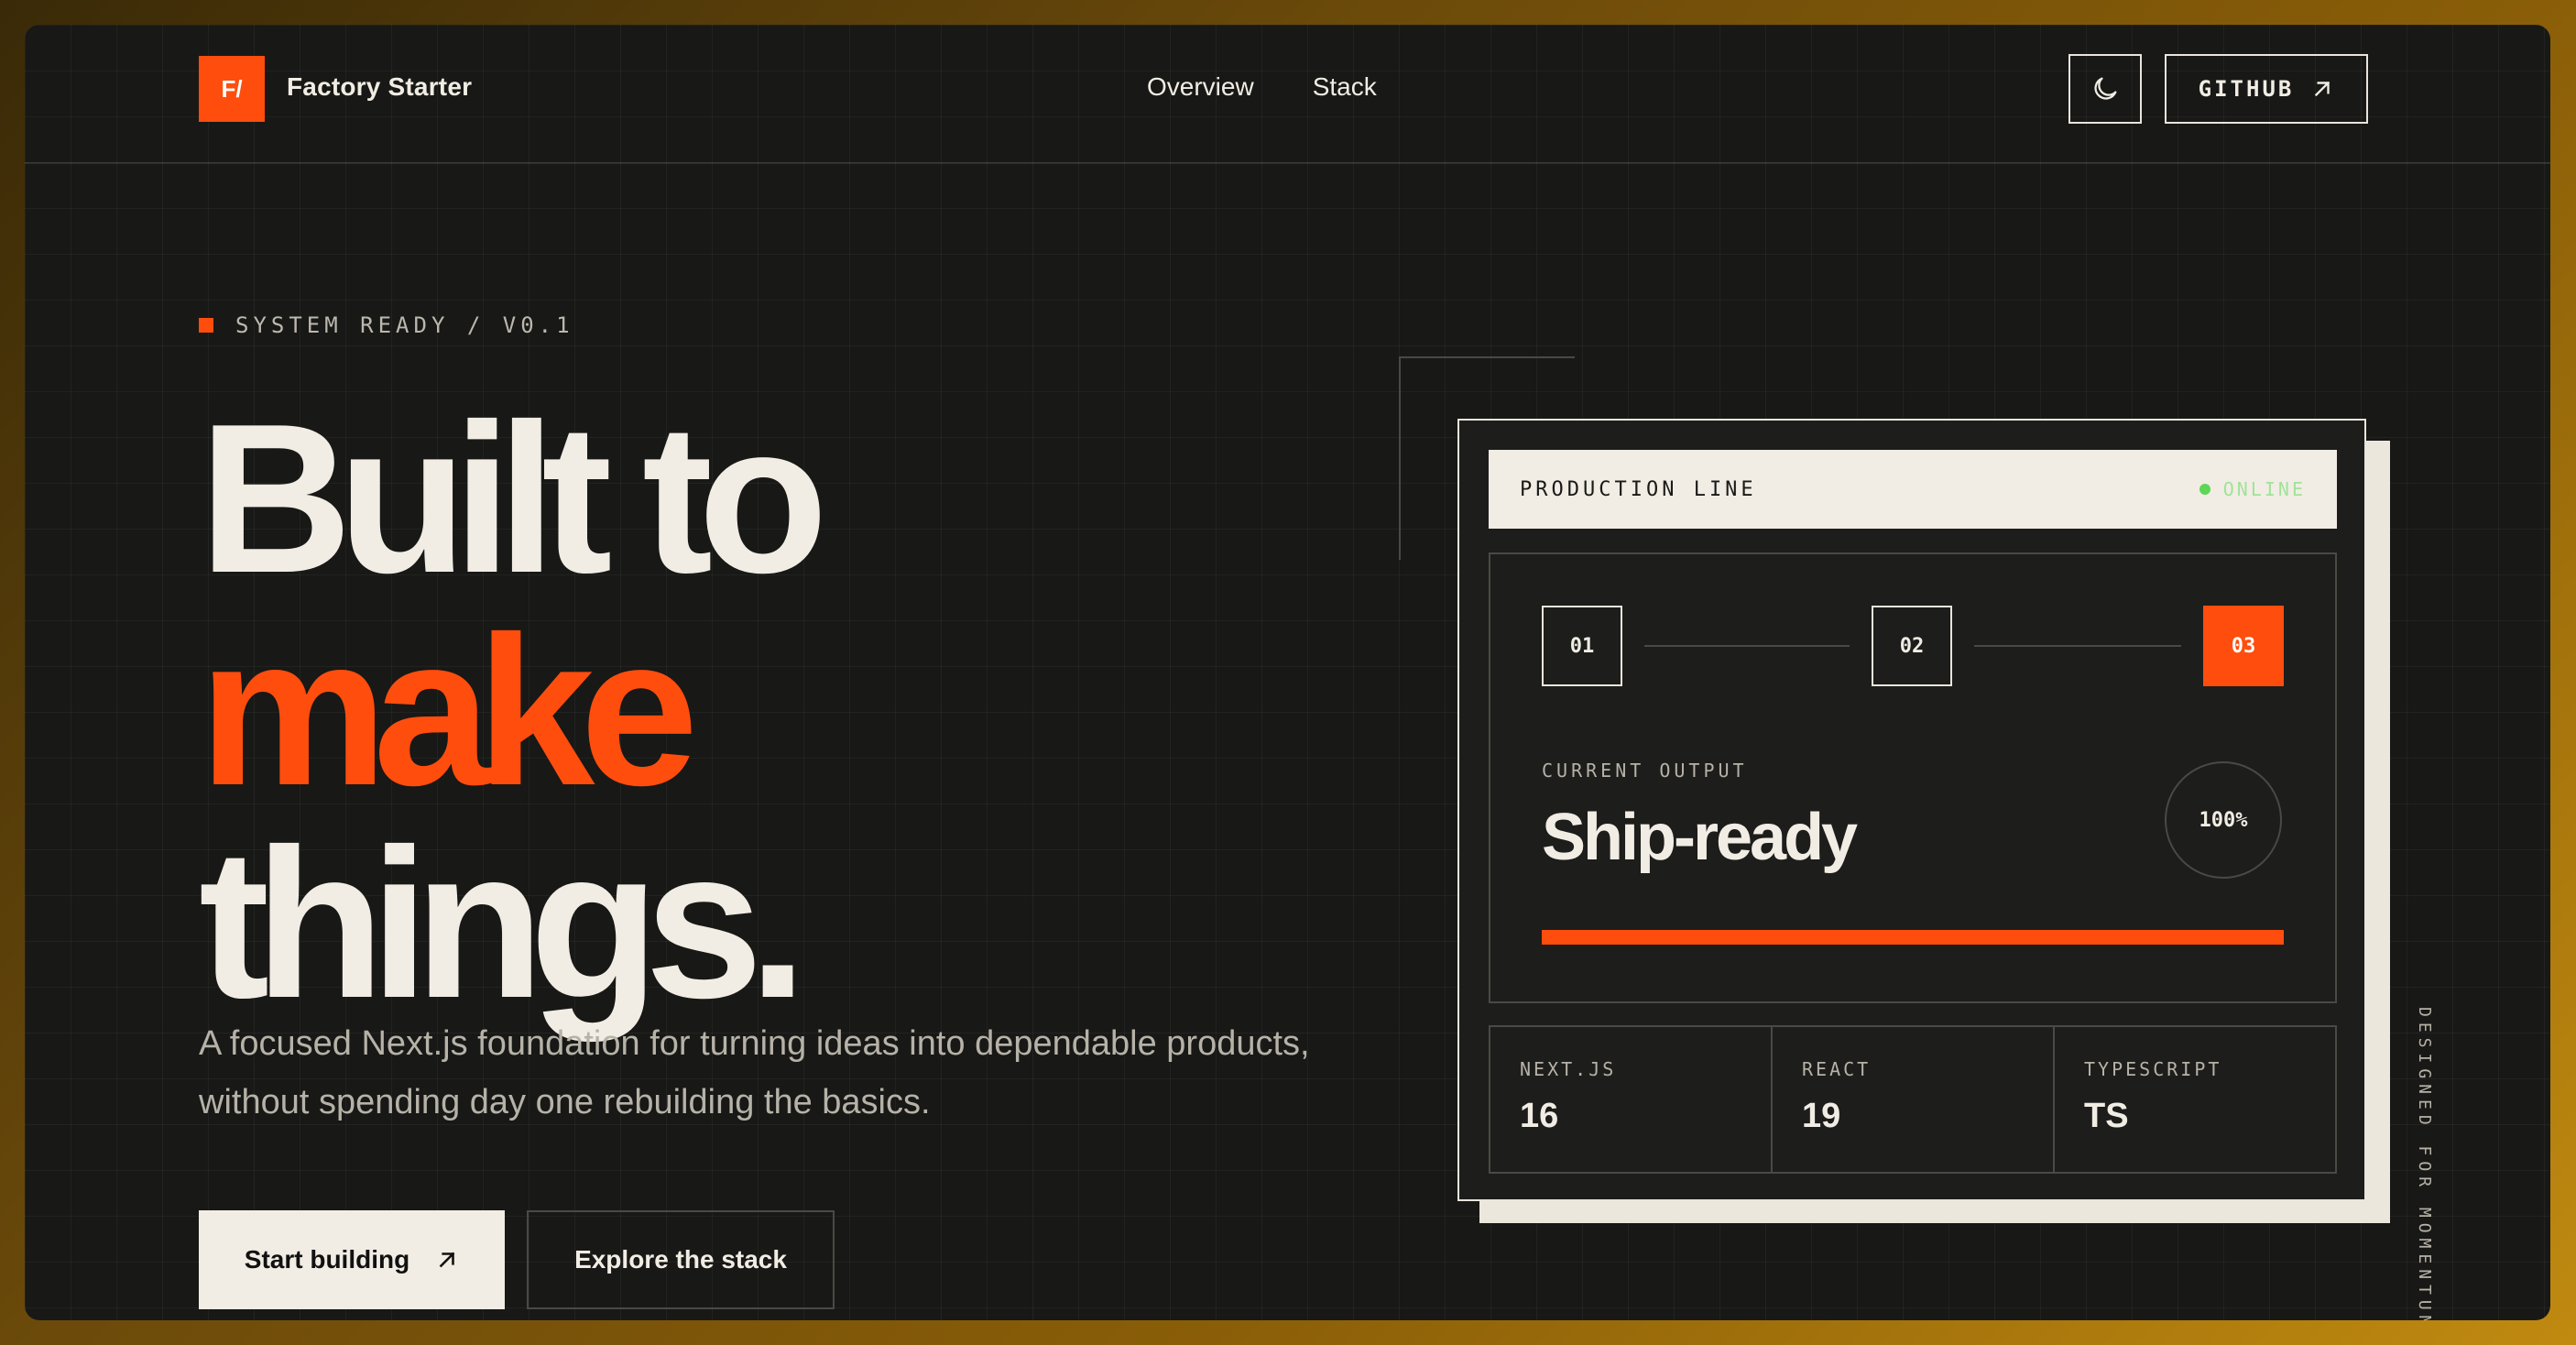 This screenshot has width=2576, height=1345. I want to click on stat-nextjs: NEXT.JS 16, so click(1632, 1099).